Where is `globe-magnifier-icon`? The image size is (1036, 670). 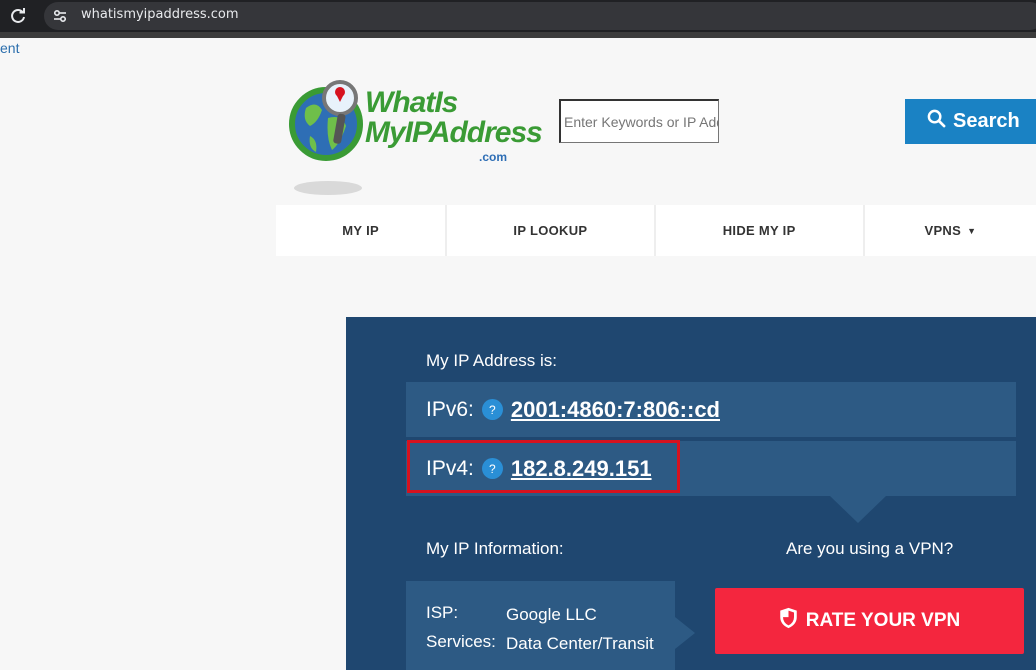
globe-magnifier-icon is located at coordinates (326, 137).